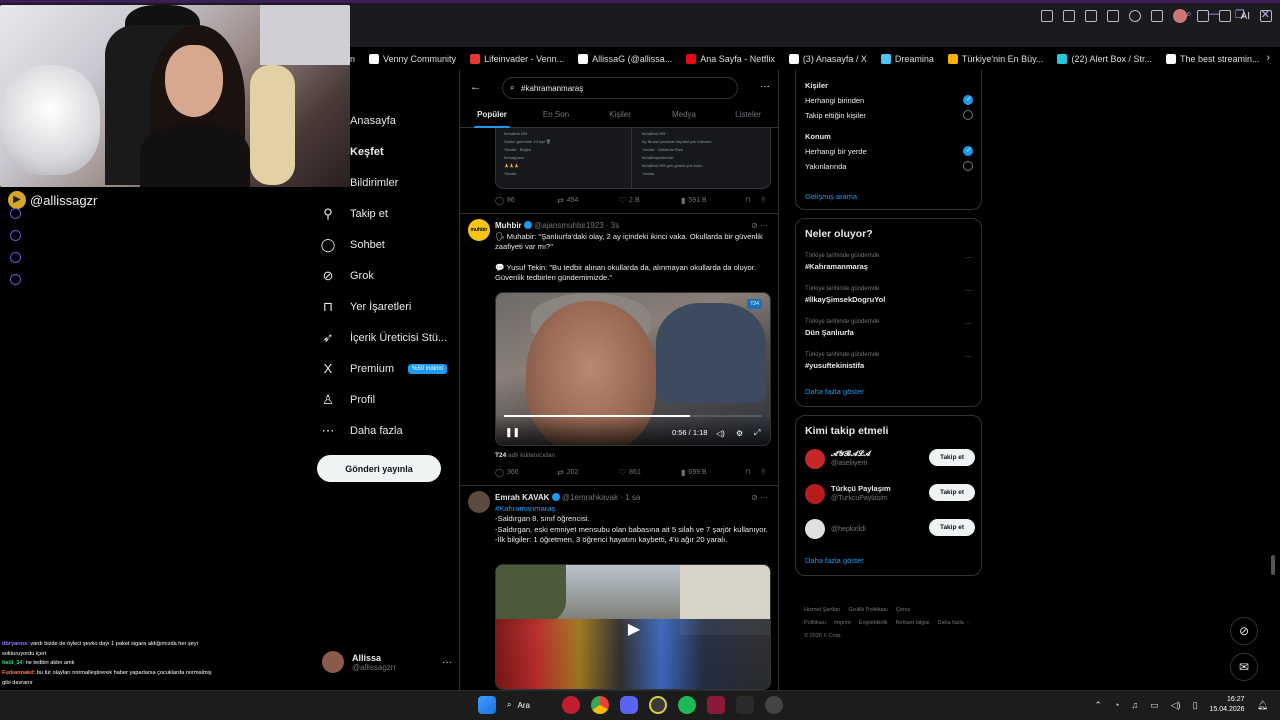 The width and height of the screenshot is (1280, 720). I want to click on spotify-icon, so click(687, 705).